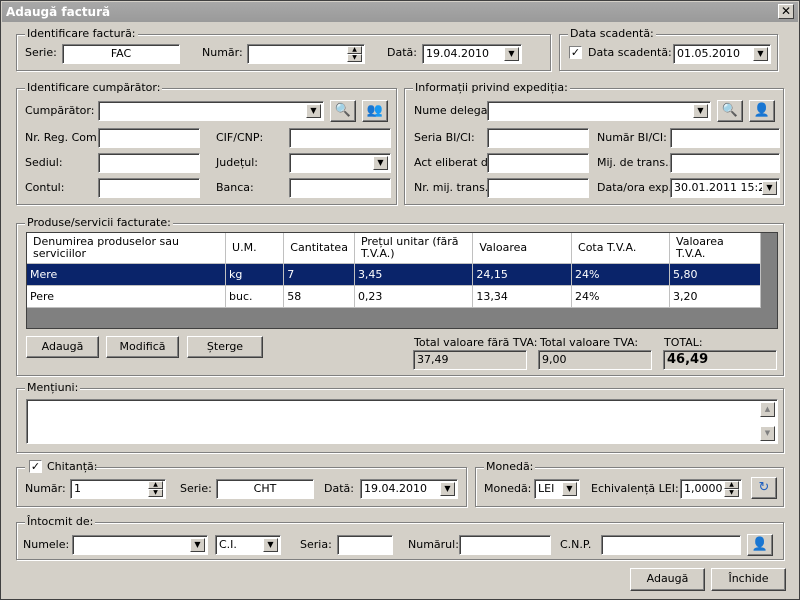 This screenshot has width=800, height=600. What do you see at coordinates (522, 248) in the screenshot?
I see `col-header-value: Valoarea` at bounding box center [522, 248].